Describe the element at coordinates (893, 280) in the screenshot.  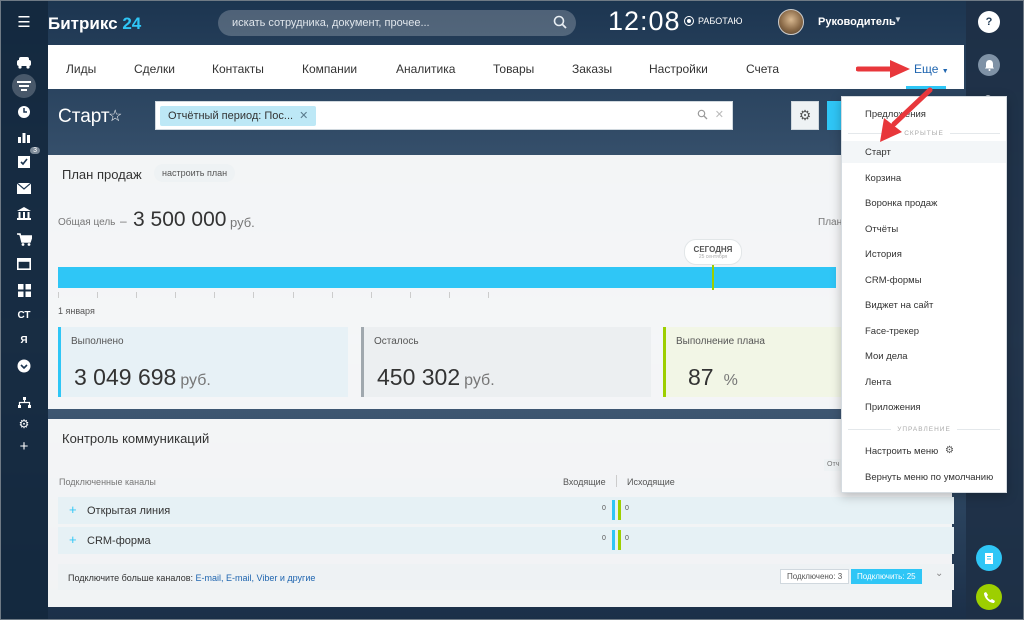
I see `menu-item-crm-forms: CRM-формы` at that location.